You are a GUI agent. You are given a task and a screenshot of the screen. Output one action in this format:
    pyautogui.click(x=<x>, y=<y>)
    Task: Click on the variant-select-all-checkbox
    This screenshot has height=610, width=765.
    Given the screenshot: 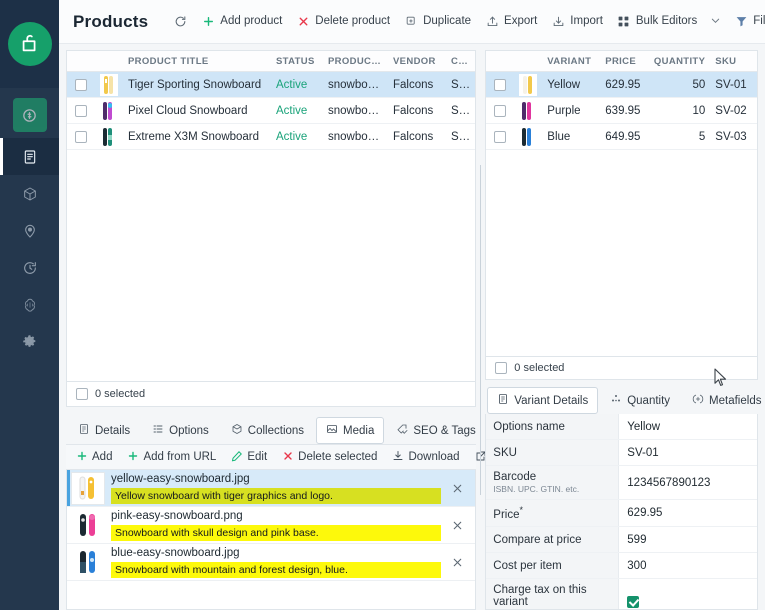 What is the action you would take?
    pyautogui.click(x=501, y=367)
    